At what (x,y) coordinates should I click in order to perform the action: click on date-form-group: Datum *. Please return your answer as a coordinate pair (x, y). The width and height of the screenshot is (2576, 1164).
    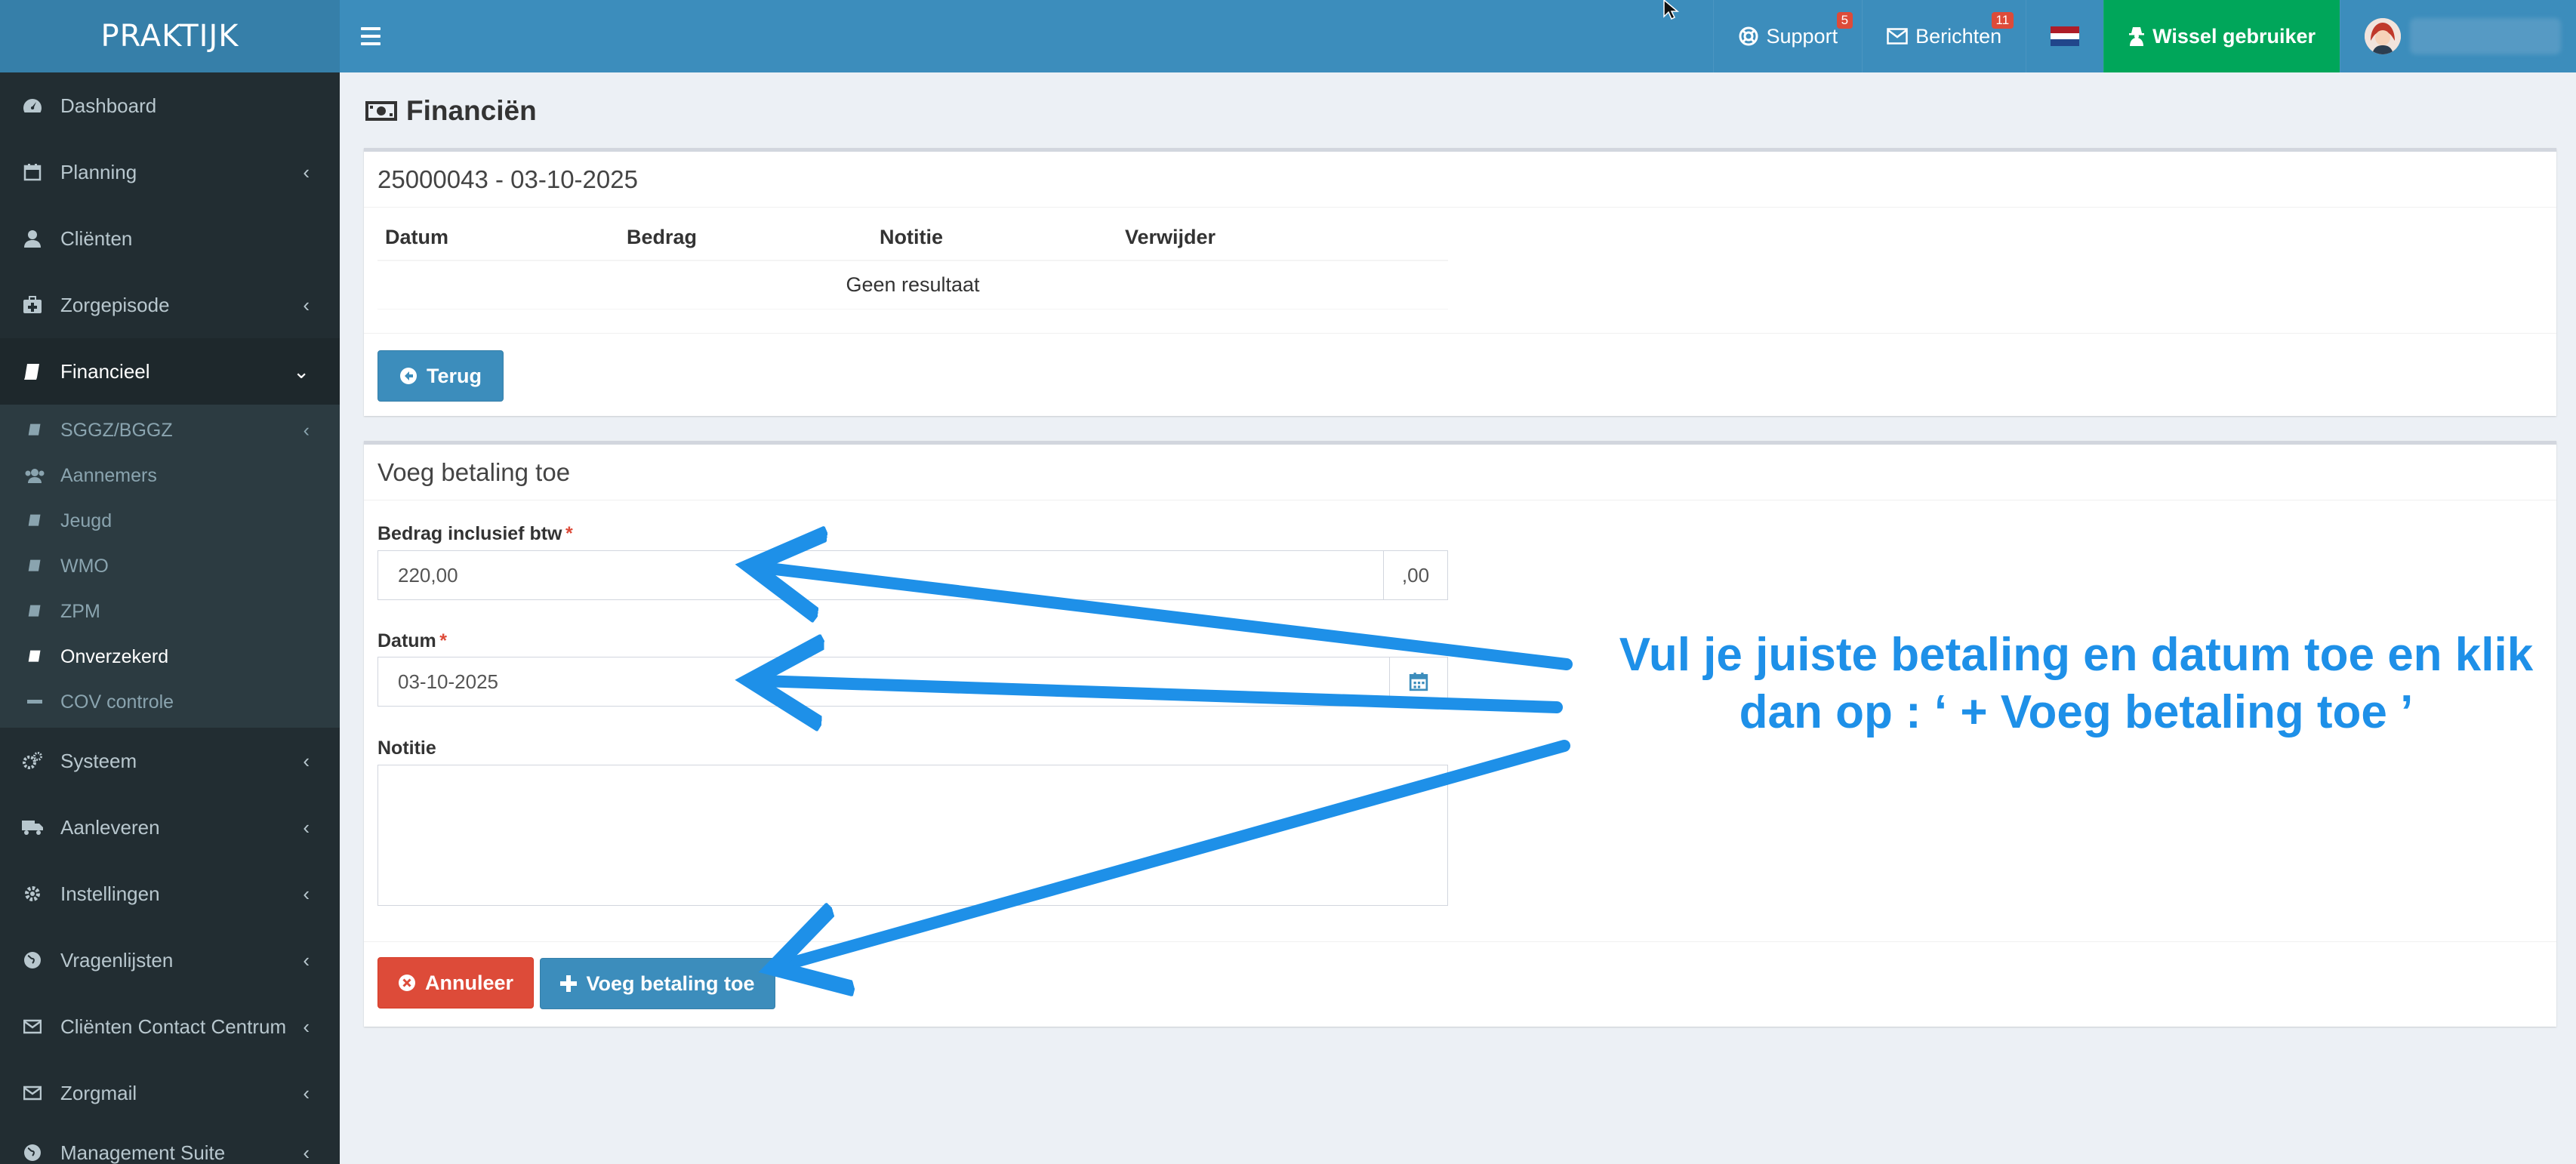
    Looking at the image, I should click on (412, 641).